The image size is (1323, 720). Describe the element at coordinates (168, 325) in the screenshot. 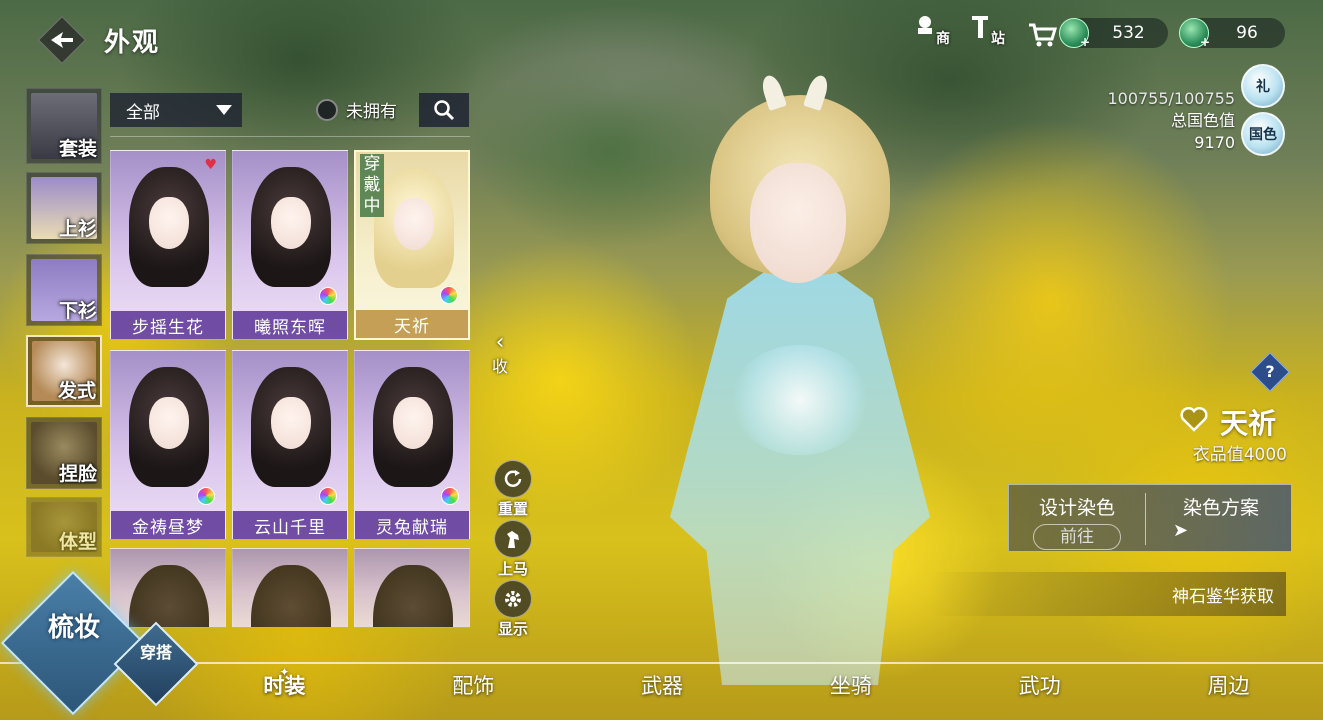

I see `hair-item-name: 步摇生花` at that location.